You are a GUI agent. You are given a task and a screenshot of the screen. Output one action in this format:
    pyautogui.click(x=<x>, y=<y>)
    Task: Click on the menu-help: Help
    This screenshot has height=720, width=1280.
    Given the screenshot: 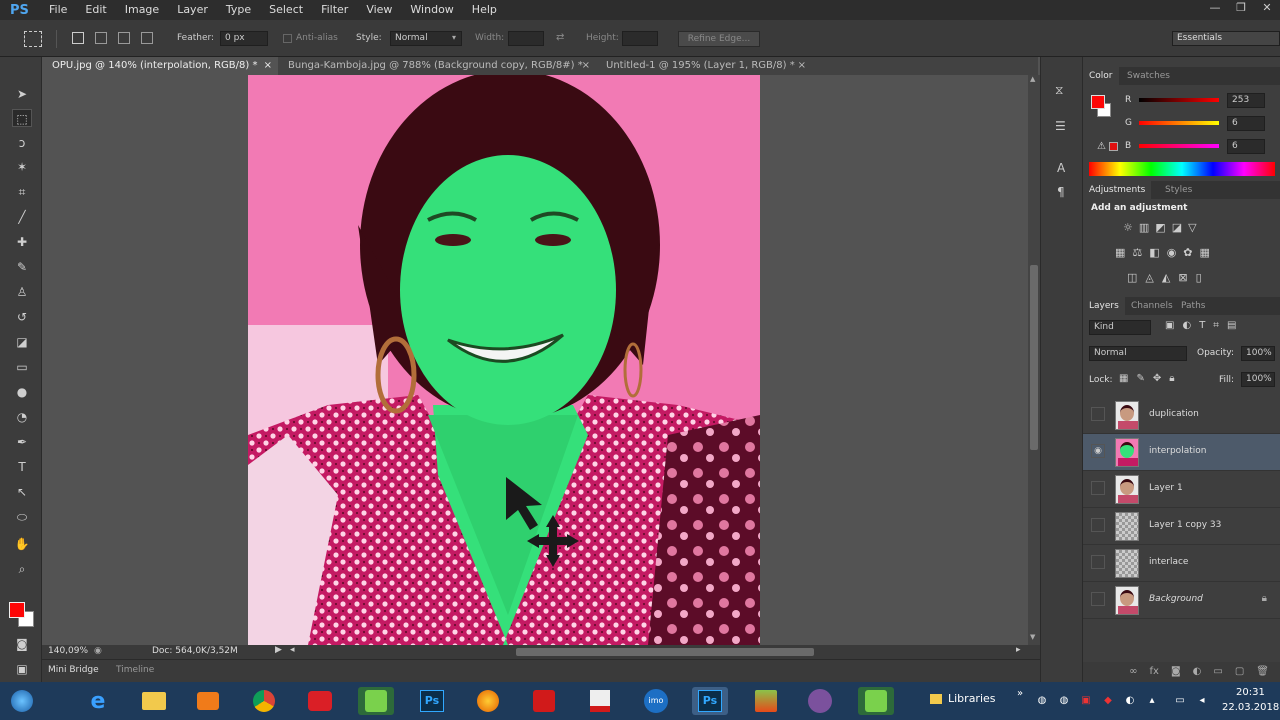 What is the action you would take?
    pyautogui.click(x=484, y=10)
    